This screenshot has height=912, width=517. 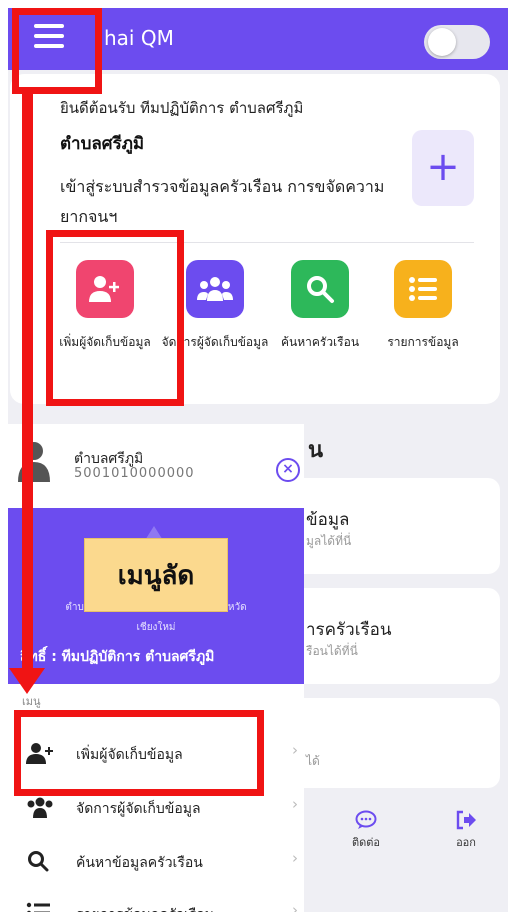 What do you see at coordinates (27, 681) in the screenshot?
I see `annotation-arrow-head` at bounding box center [27, 681].